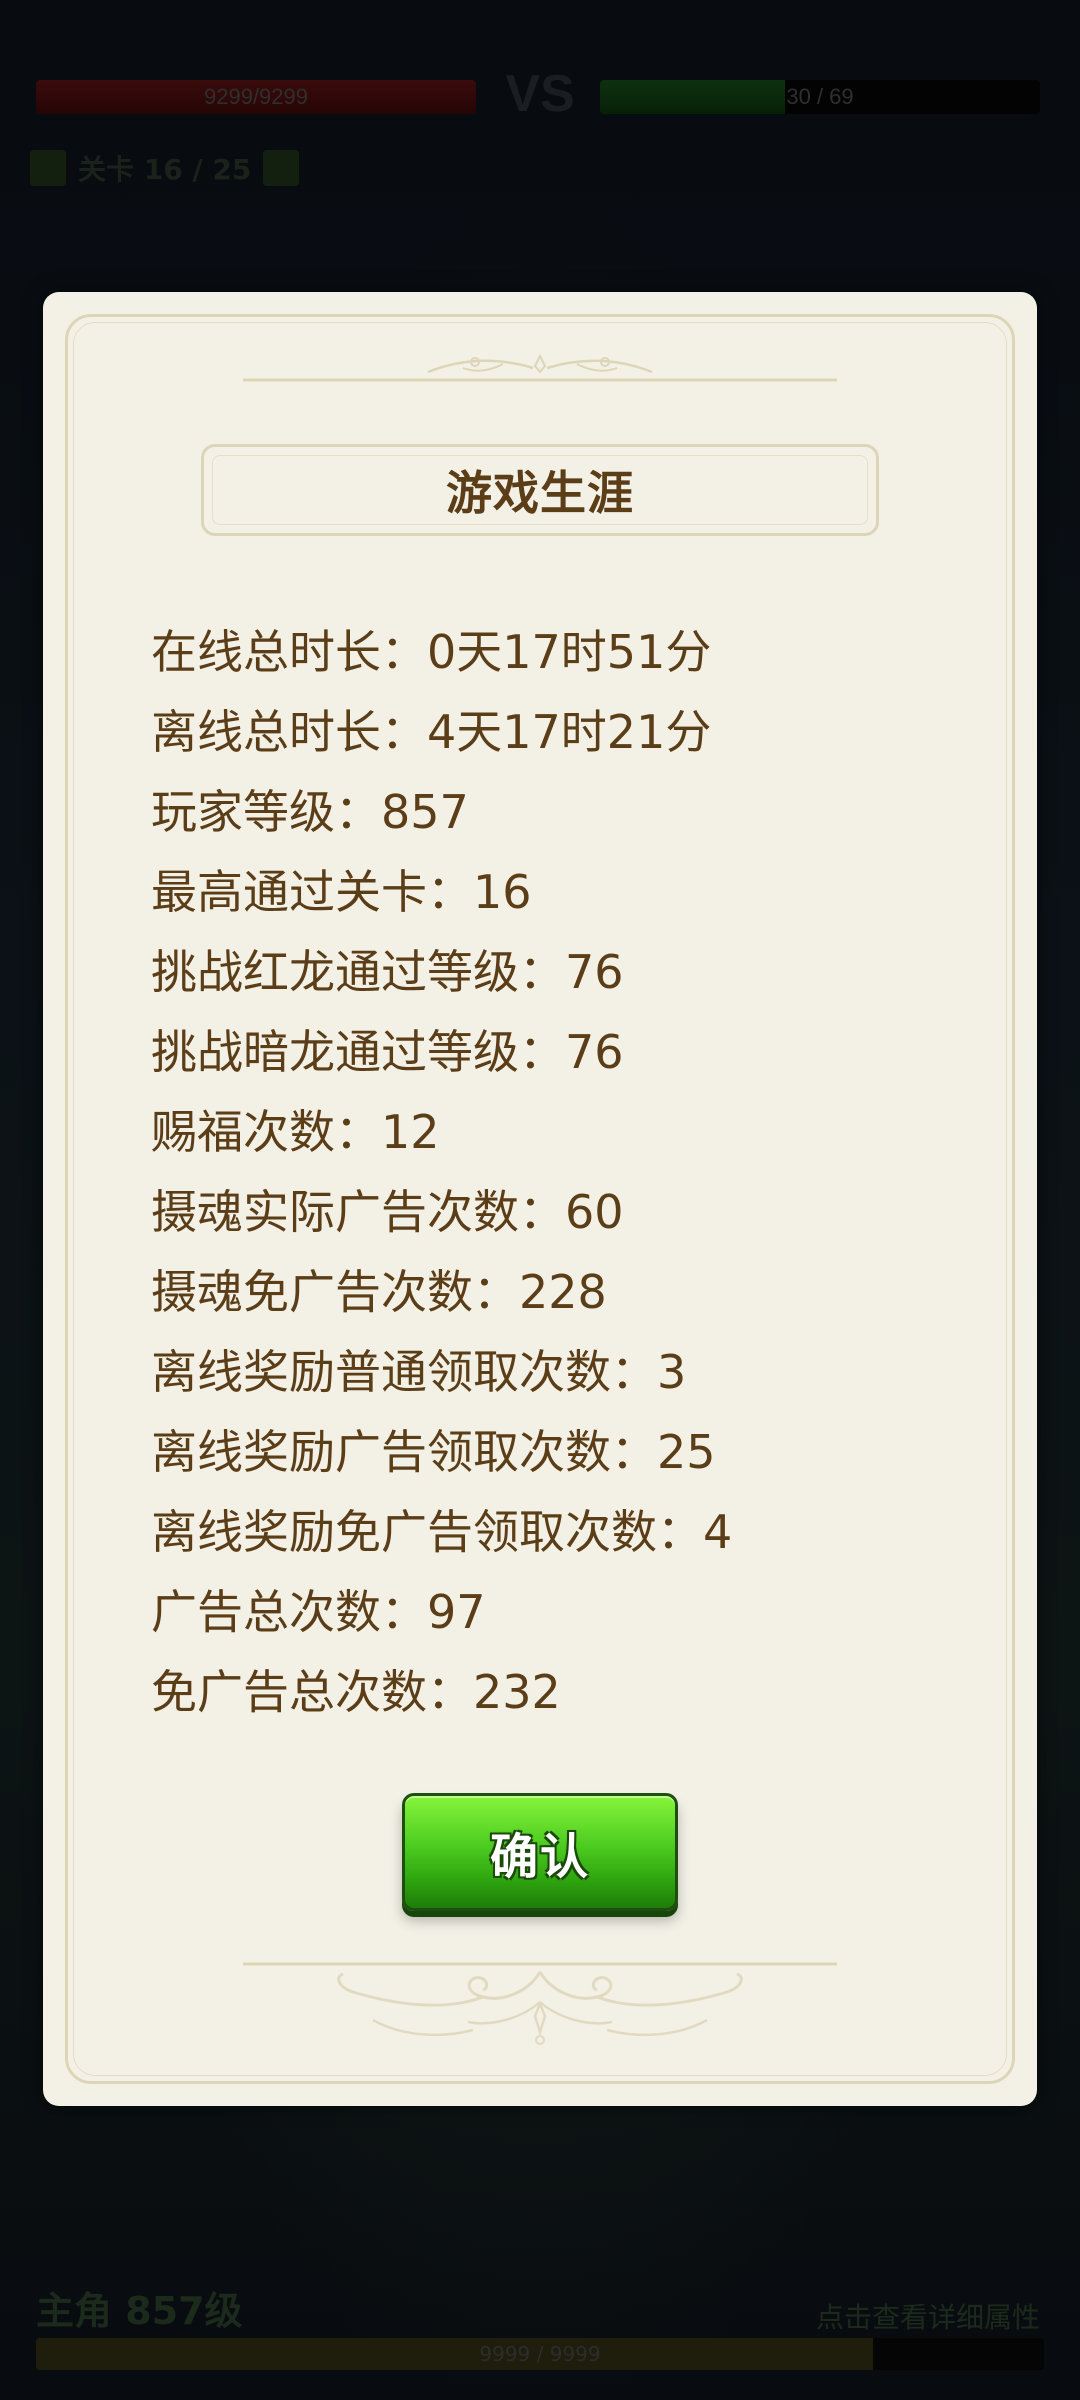 This screenshot has height=2400, width=1080. I want to click on stat-offline-normal-claims: 离线奖励普通领取次数：3, so click(419, 1372).